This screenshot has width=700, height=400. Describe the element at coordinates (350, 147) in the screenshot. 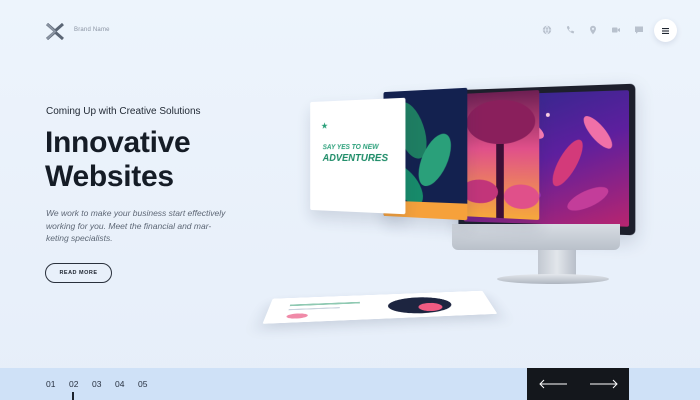

I see `adventures-heading-small: SAY YES TO NEW` at that location.